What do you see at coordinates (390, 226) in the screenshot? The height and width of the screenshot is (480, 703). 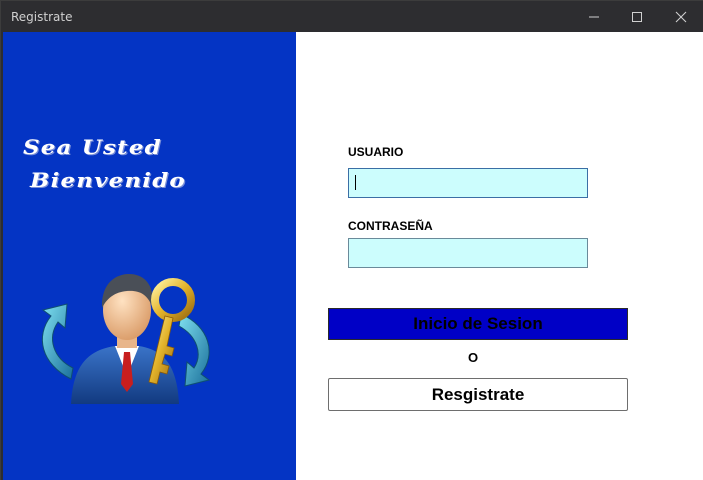 I see `password-label: CONTRASEÑA` at bounding box center [390, 226].